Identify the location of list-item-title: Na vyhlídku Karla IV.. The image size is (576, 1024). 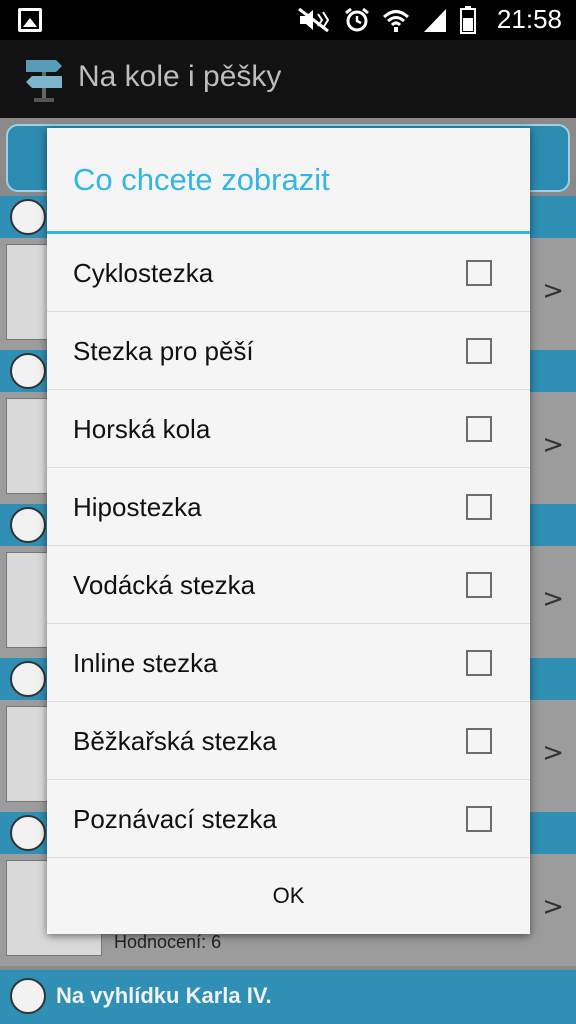
(164, 995).